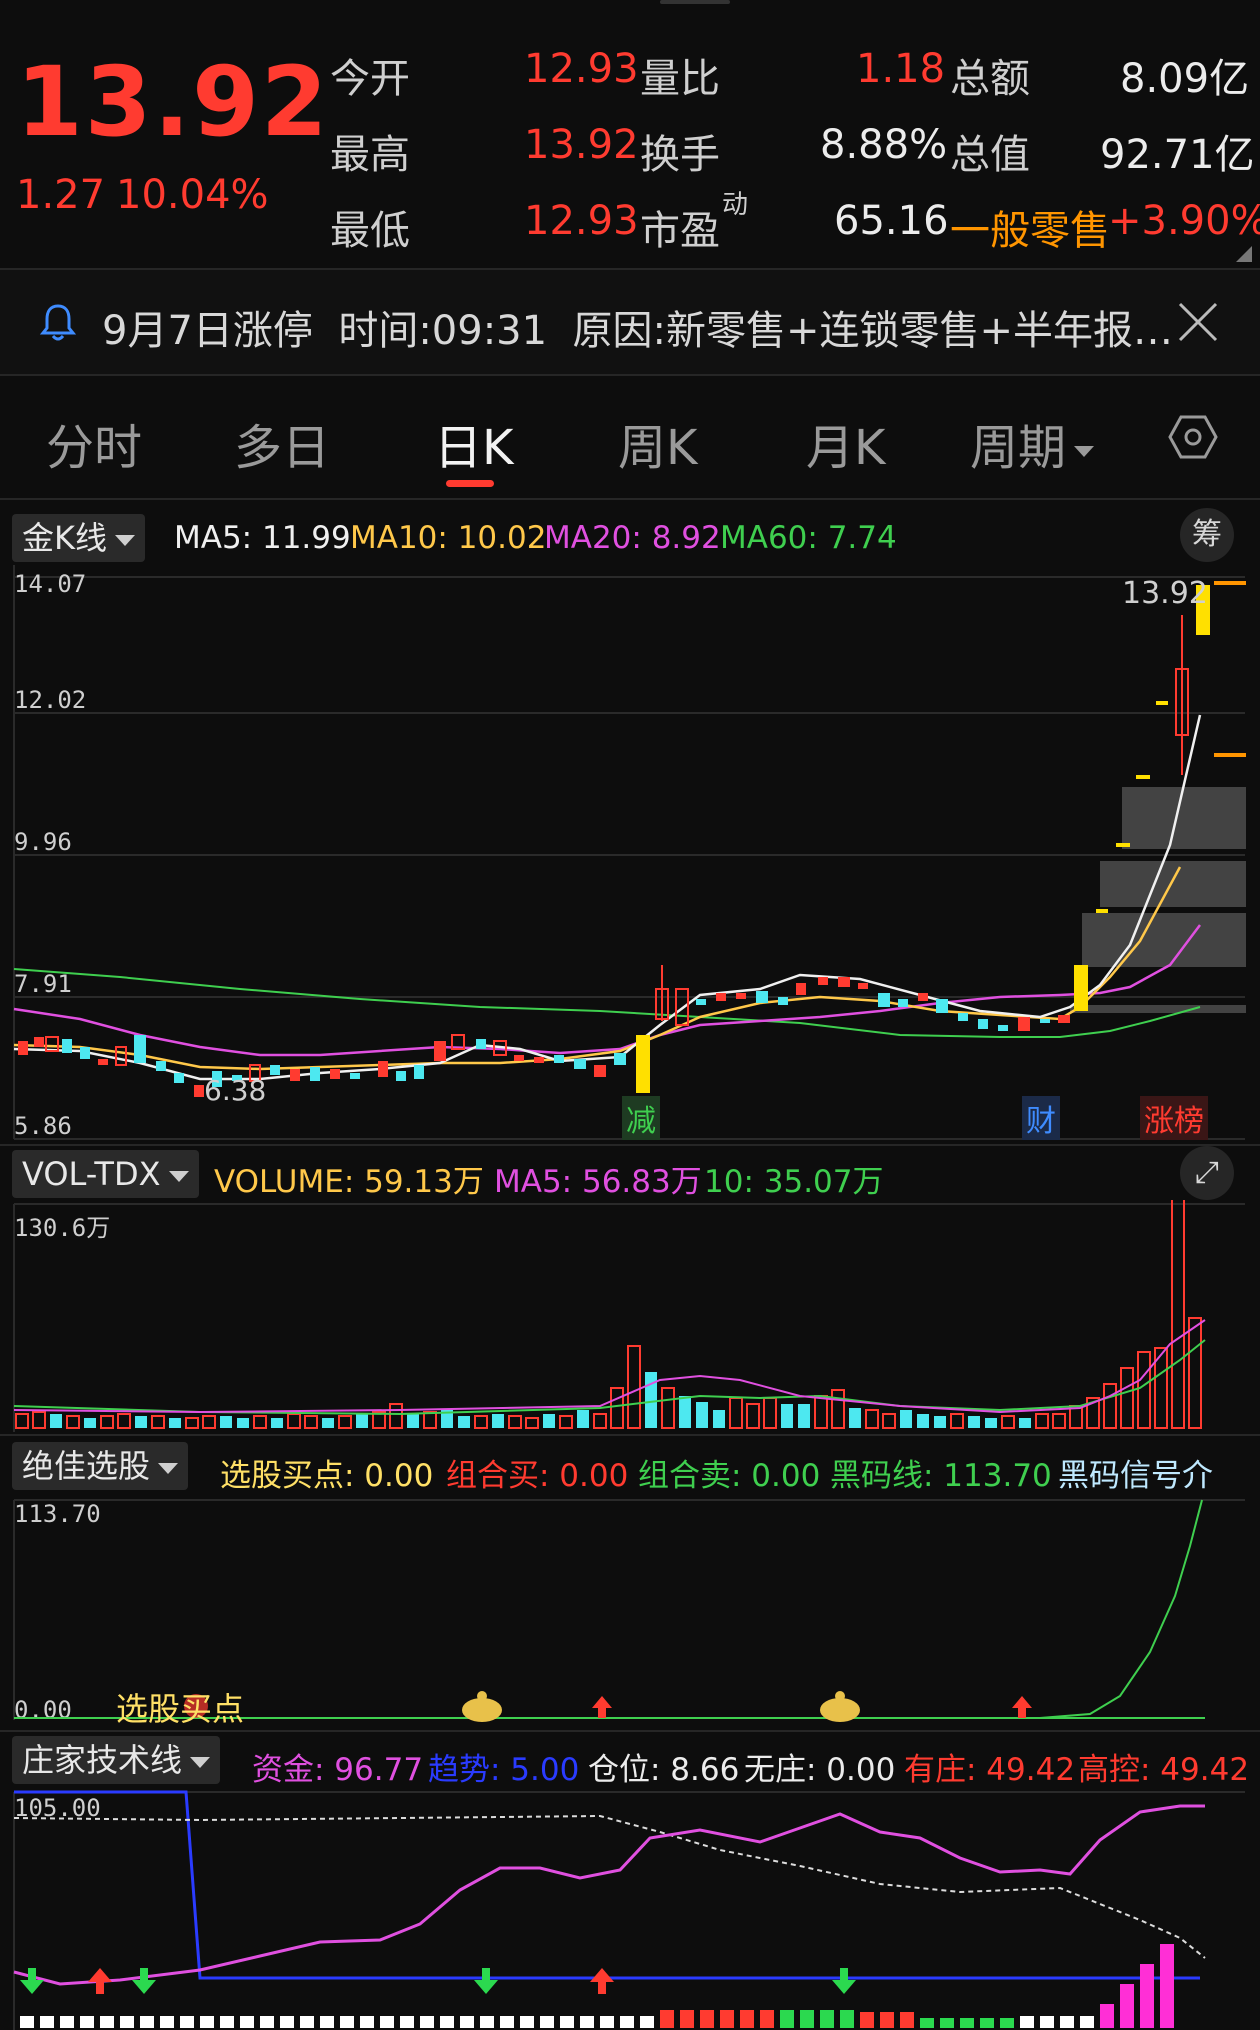 This screenshot has width=1260, height=2030. What do you see at coordinates (641, 1118) in the screenshot?
I see `marker-reduce-holdings: 减` at bounding box center [641, 1118].